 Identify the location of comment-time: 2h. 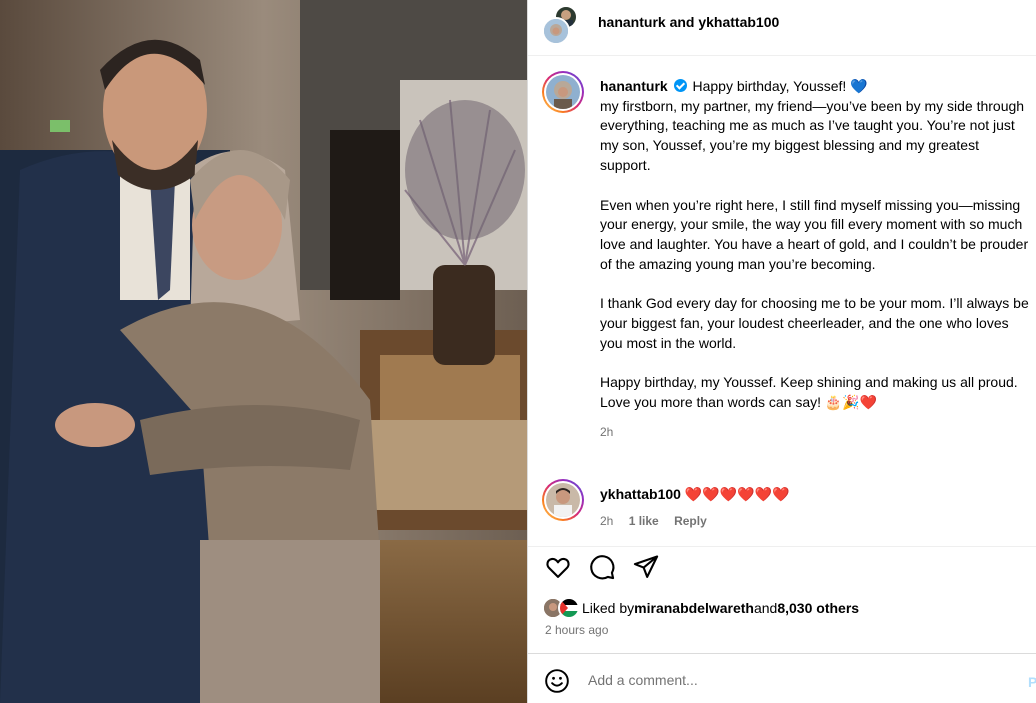
(606, 521).